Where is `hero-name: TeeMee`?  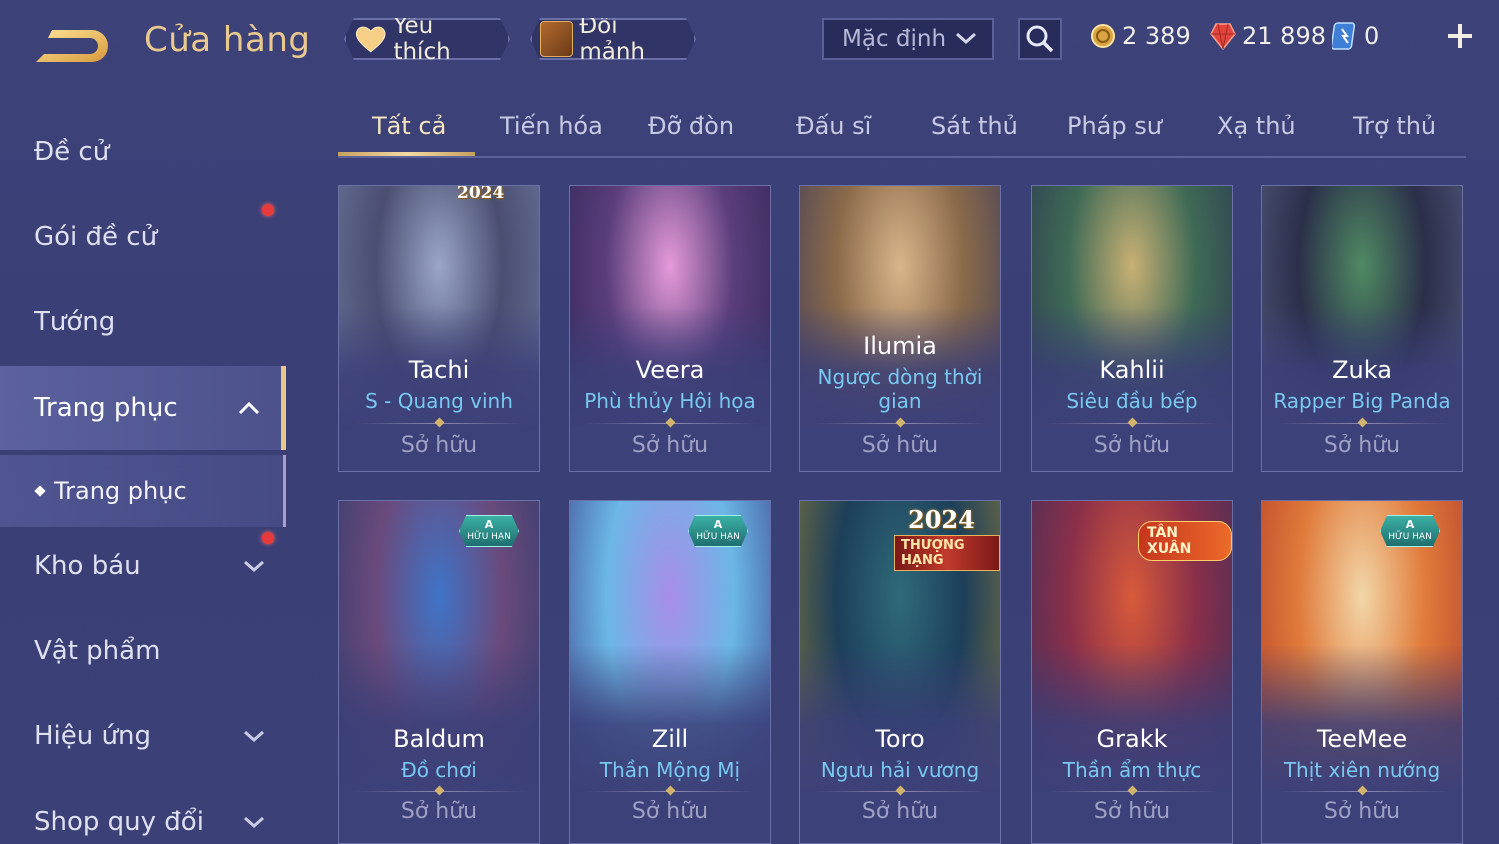
hero-name: TeeMee is located at coordinates (1362, 739).